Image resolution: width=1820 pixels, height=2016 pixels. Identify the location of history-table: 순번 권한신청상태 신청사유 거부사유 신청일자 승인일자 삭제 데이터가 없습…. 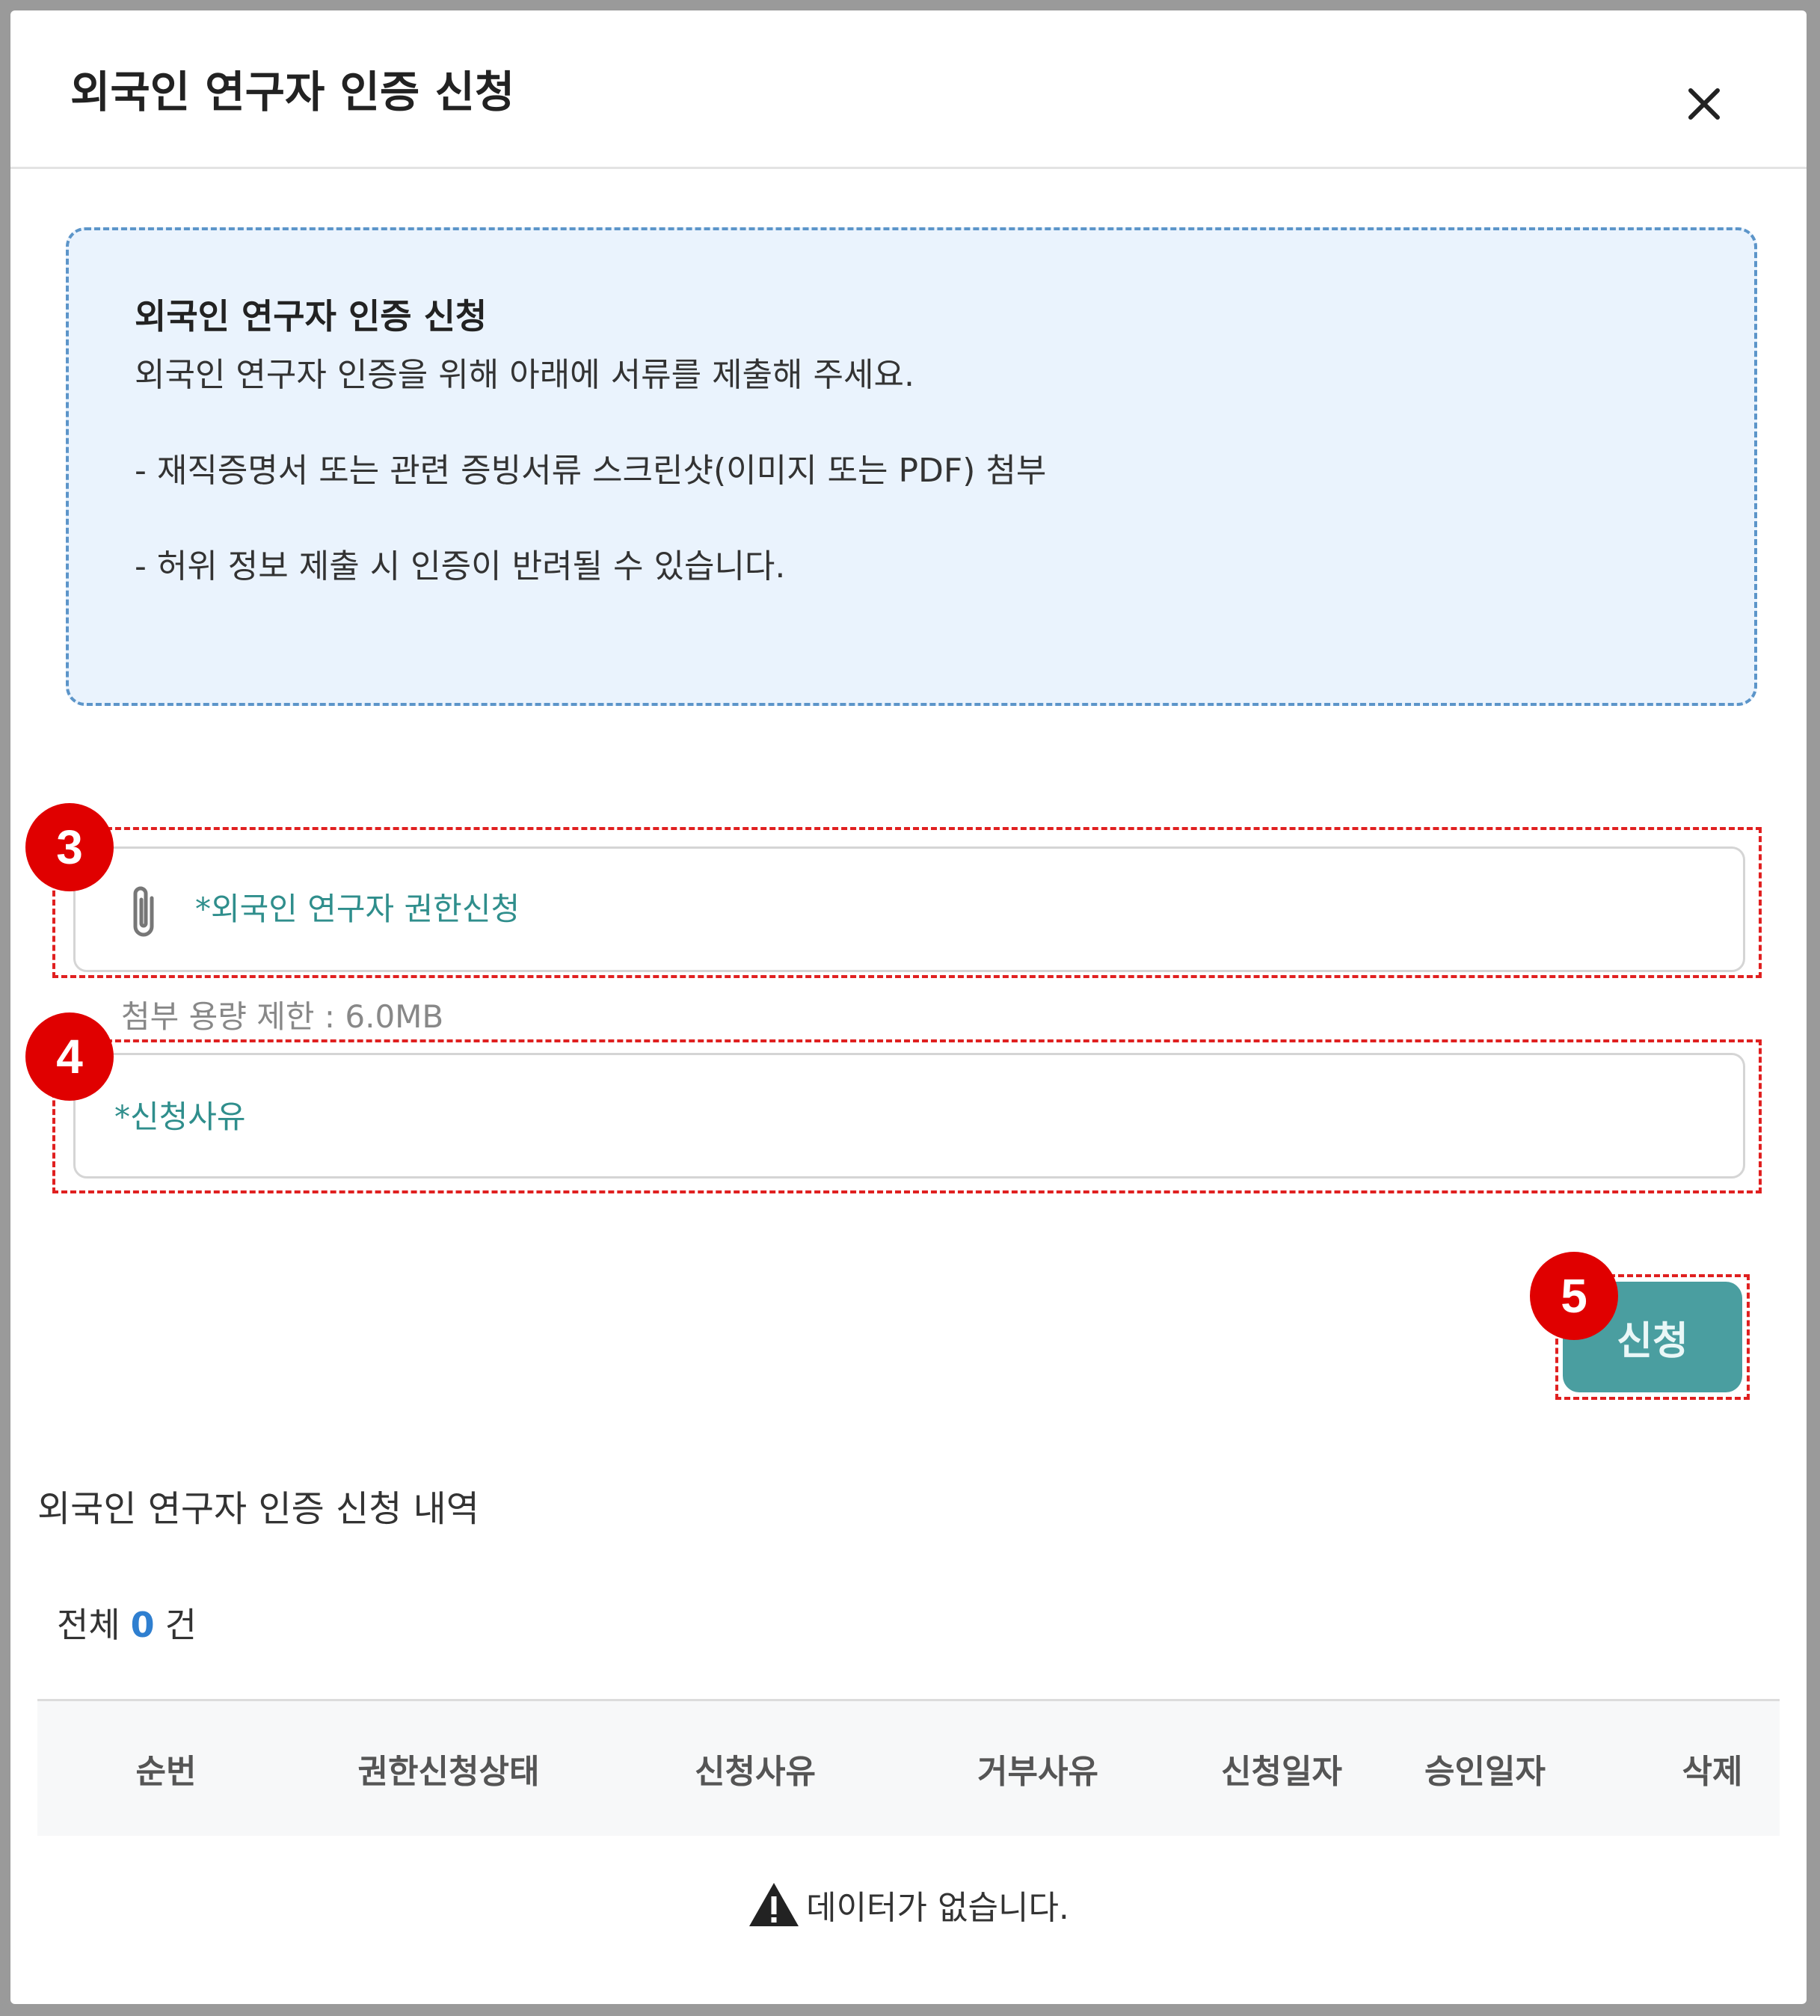
(908, 1813).